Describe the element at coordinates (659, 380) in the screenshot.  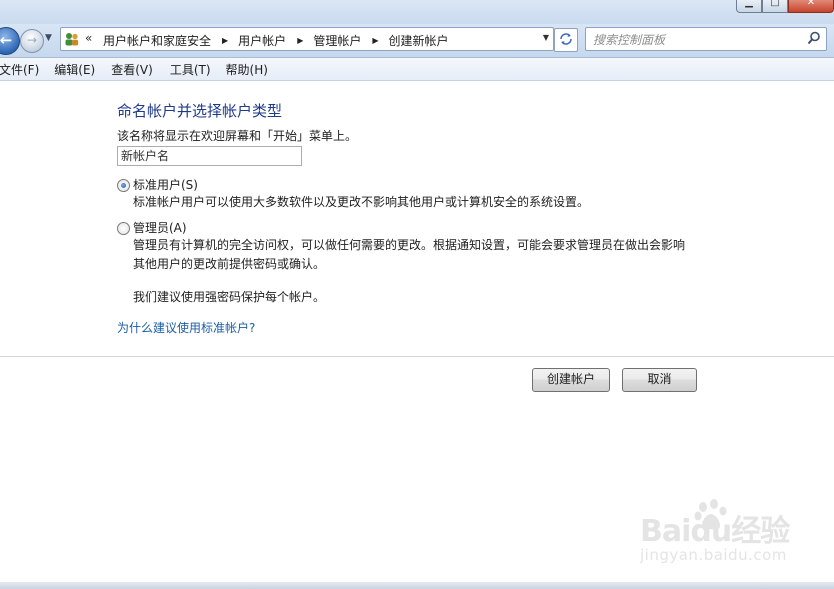
I see `cancel-button: 取消` at that location.